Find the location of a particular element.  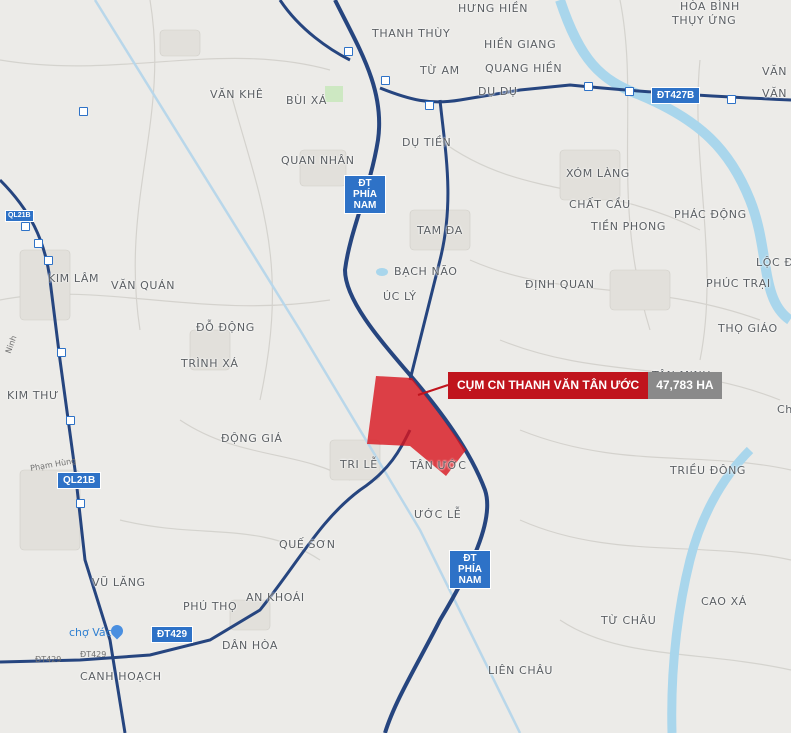

place-label: THỌ GIÁO is located at coordinates (748, 328).